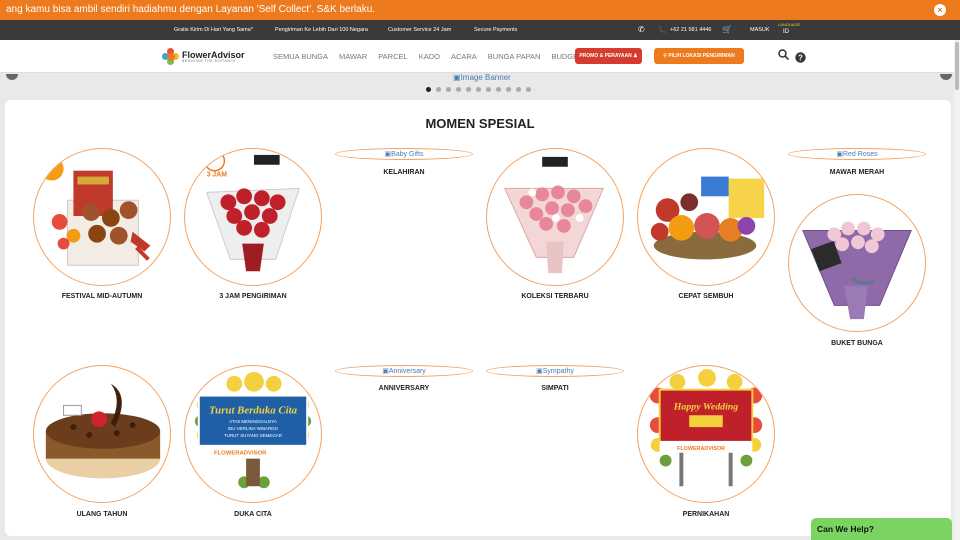 This screenshot has width=960, height=540. What do you see at coordinates (464, 56) in the screenshot?
I see `nav-acara: ACARA` at bounding box center [464, 56].